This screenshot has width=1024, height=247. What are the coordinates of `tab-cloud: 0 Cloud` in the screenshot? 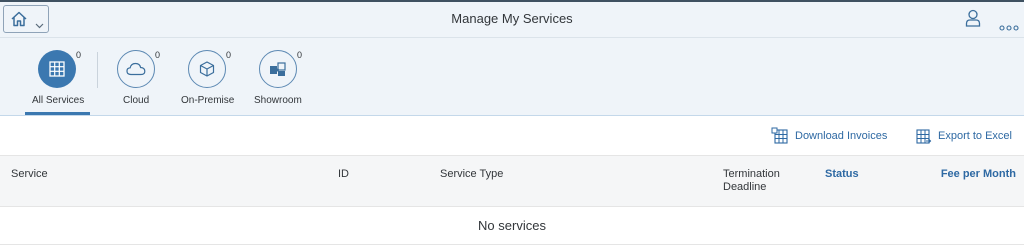 It's located at (138, 76).